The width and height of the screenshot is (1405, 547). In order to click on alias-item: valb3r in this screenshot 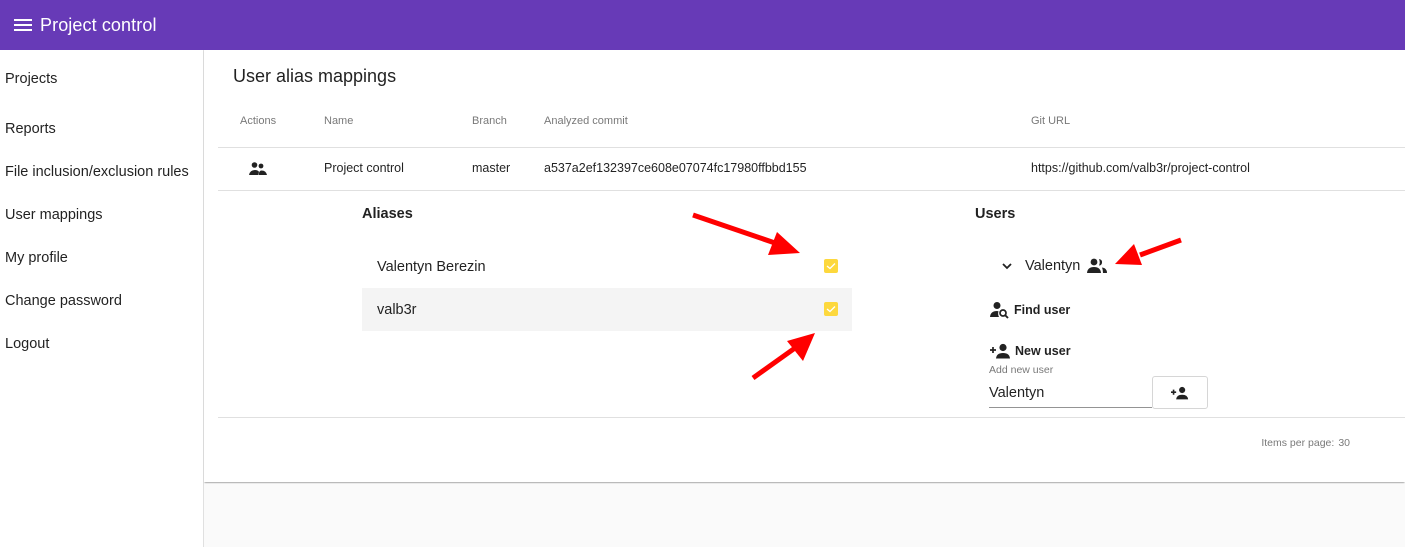, I will do `click(607, 309)`.